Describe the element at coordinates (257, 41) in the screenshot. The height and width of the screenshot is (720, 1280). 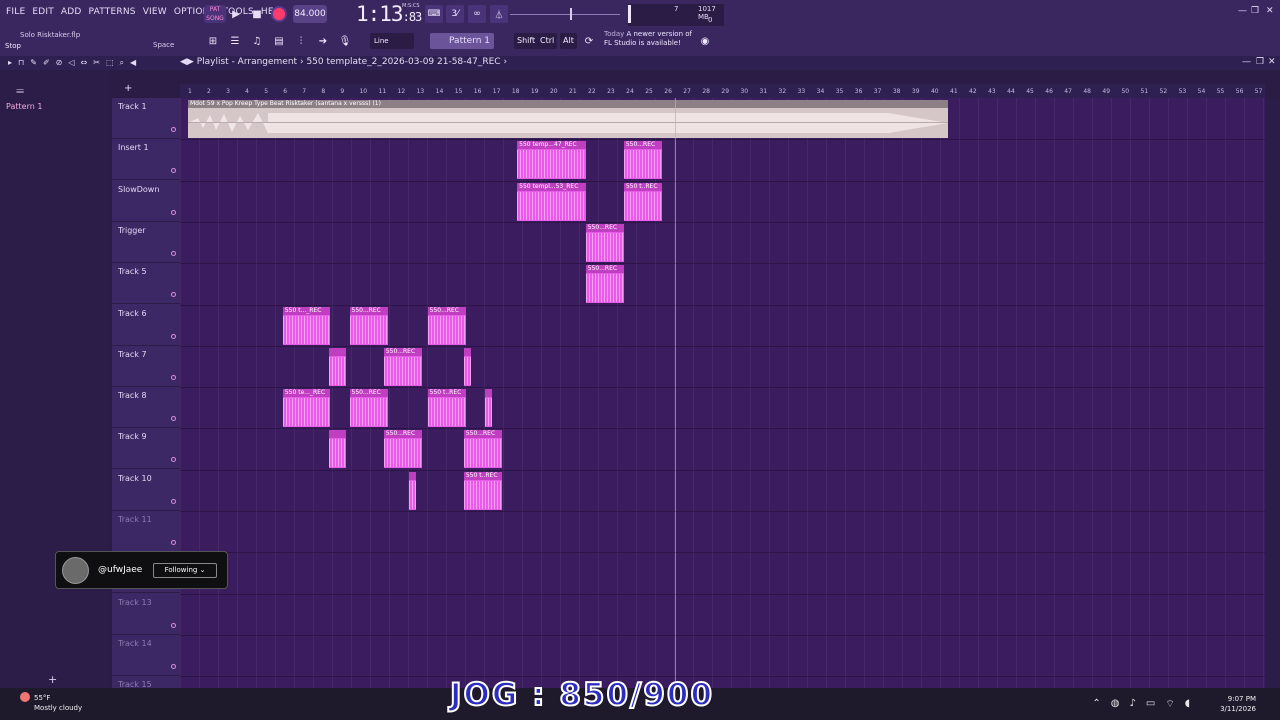
I see `piano-roll-icon: ♫` at that location.